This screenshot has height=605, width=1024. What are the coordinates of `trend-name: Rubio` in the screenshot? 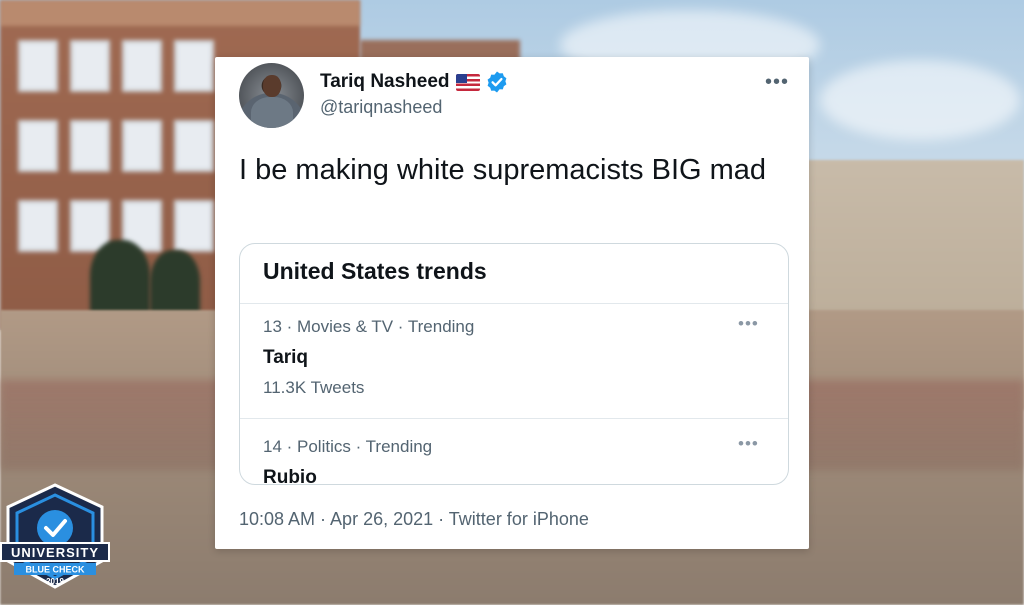 It's located at (290, 476).